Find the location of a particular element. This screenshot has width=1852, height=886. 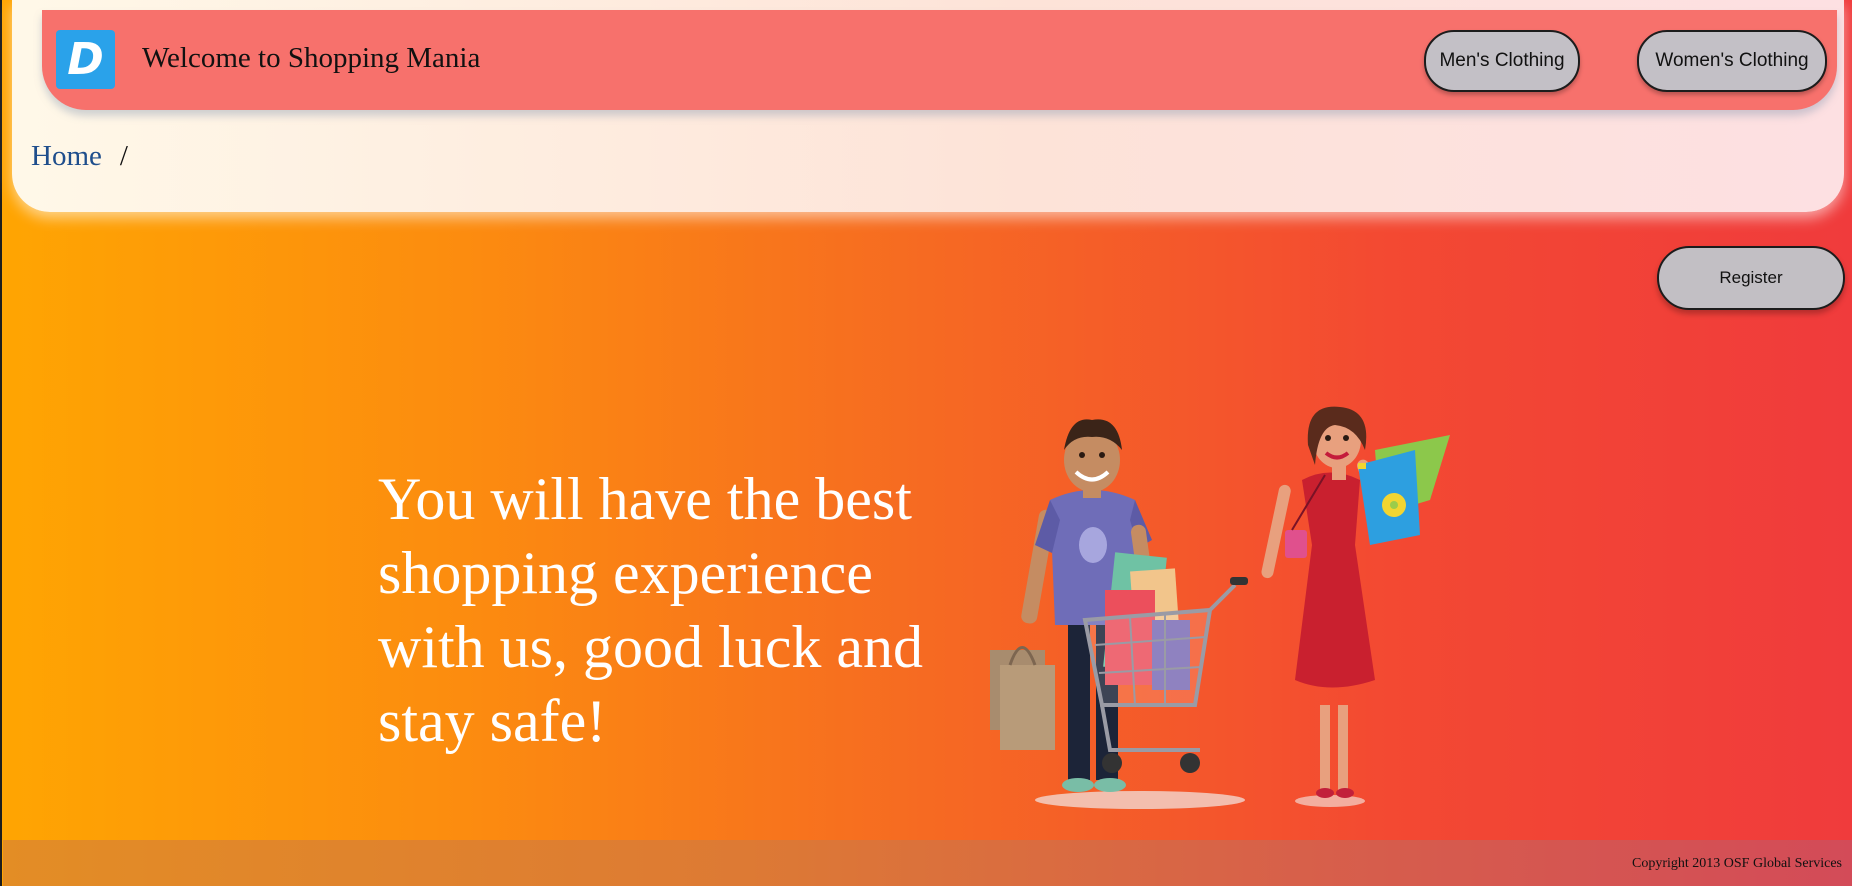

logo-letter: D is located at coordinates (85, 59).